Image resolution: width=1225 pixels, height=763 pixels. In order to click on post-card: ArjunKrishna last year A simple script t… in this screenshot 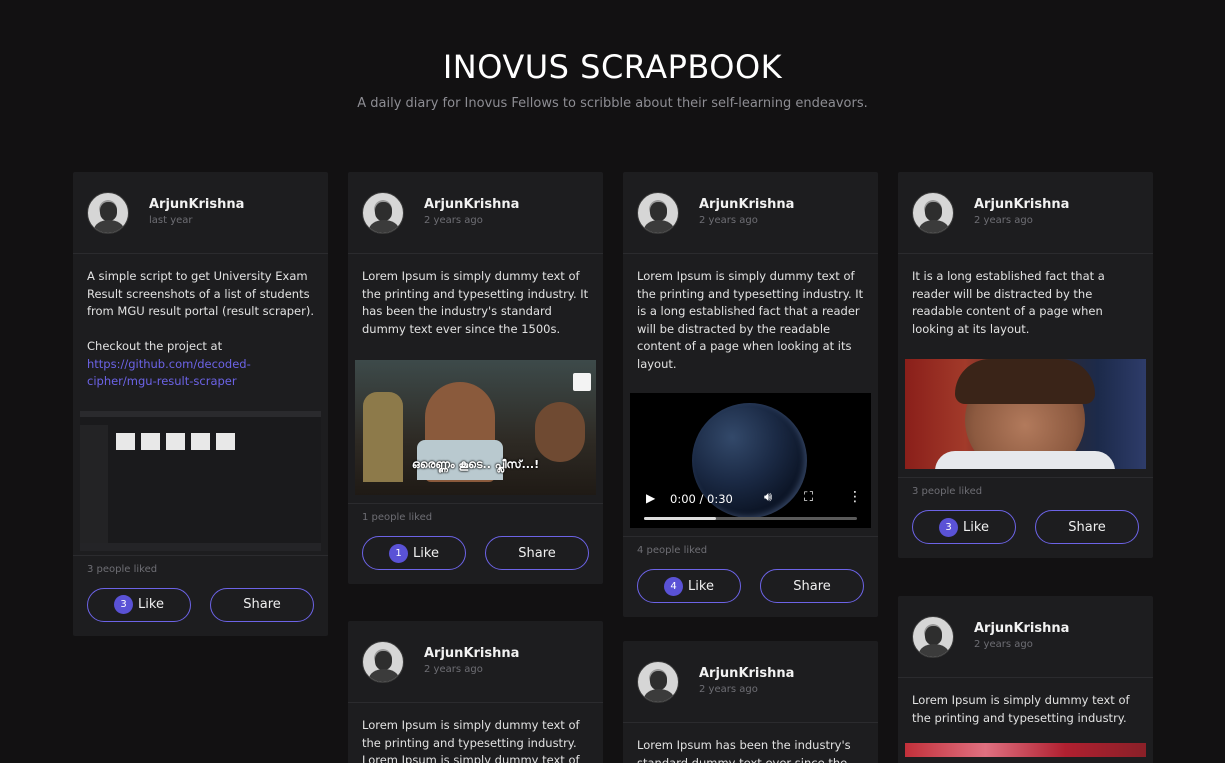, I will do `click(200, 404)`.